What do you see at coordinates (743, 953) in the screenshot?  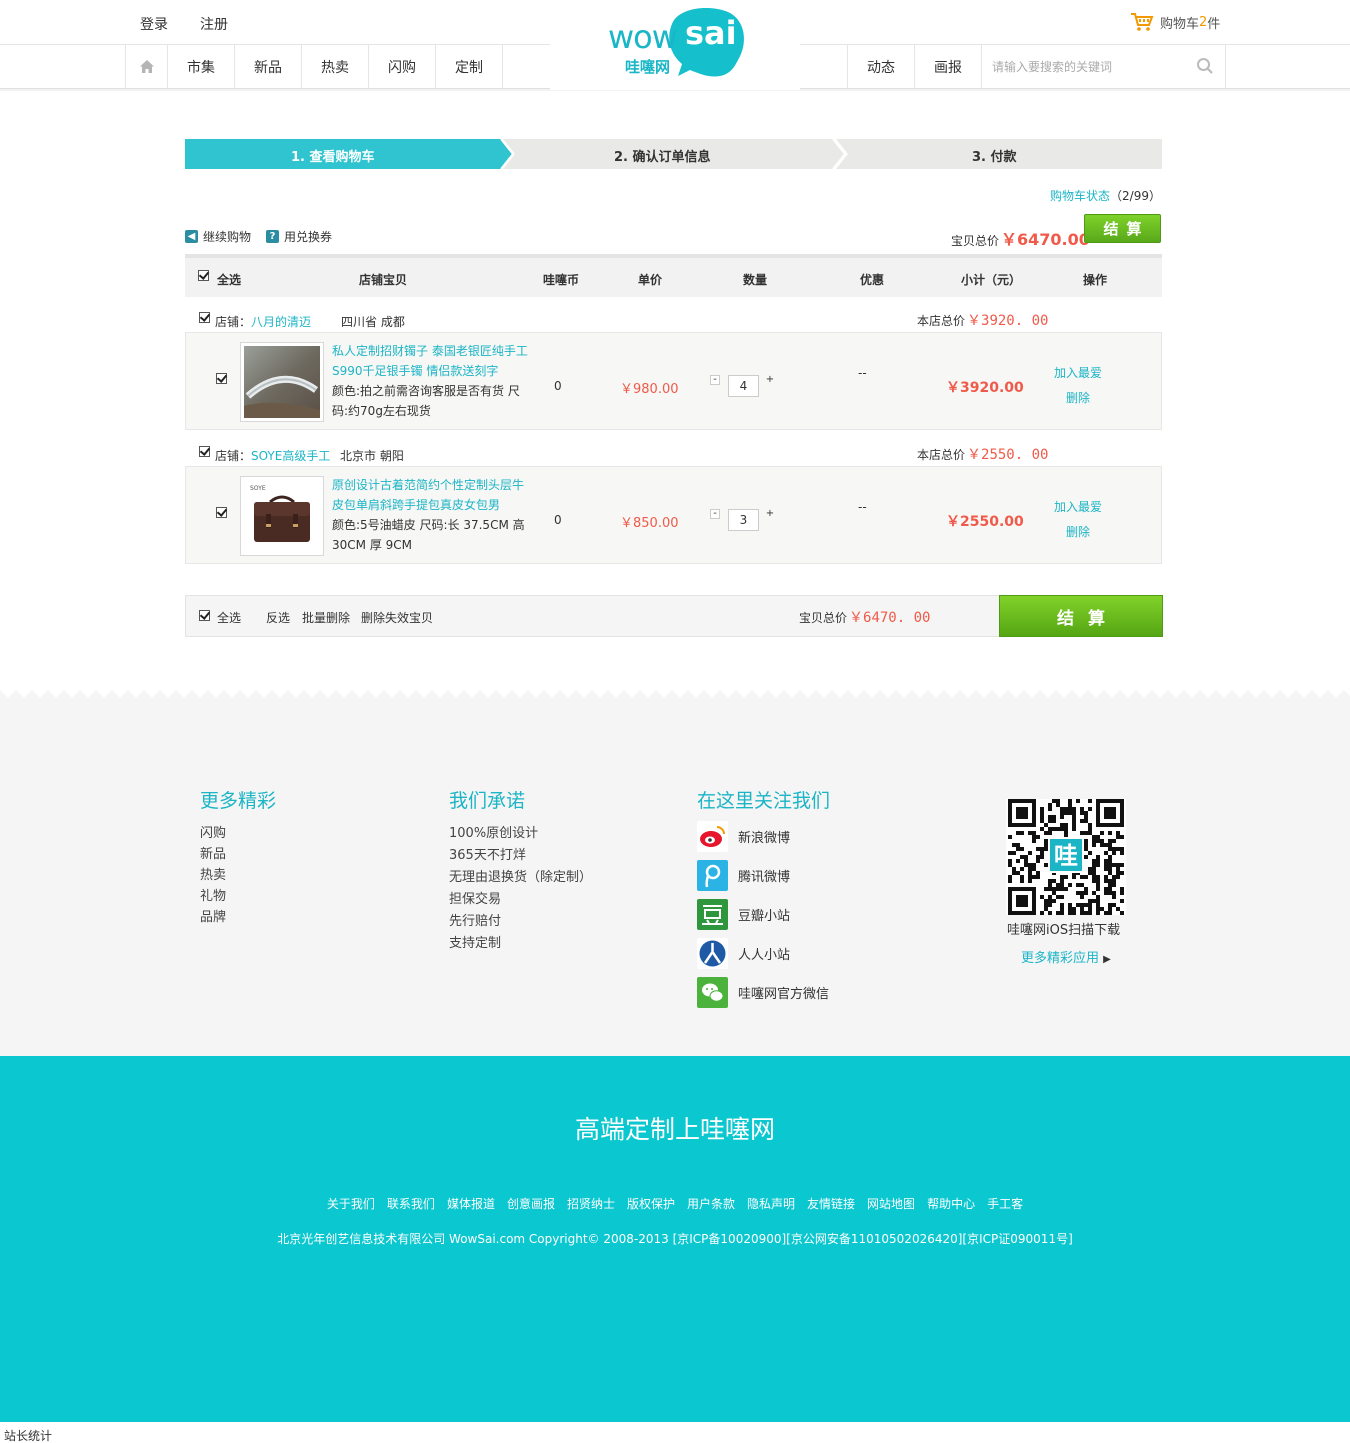 I see `social-renren: 人人小站` at bounding box center [743, 953].